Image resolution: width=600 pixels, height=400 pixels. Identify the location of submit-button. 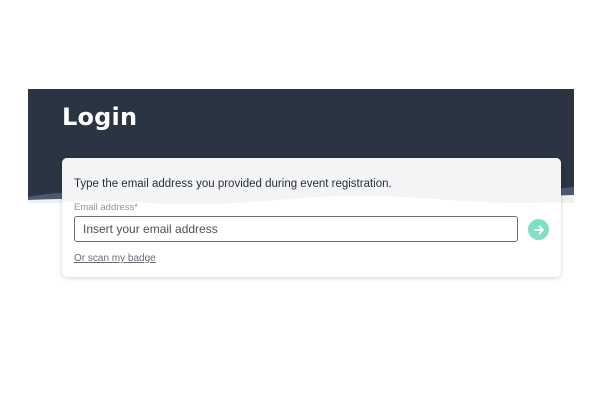
(538, 229).